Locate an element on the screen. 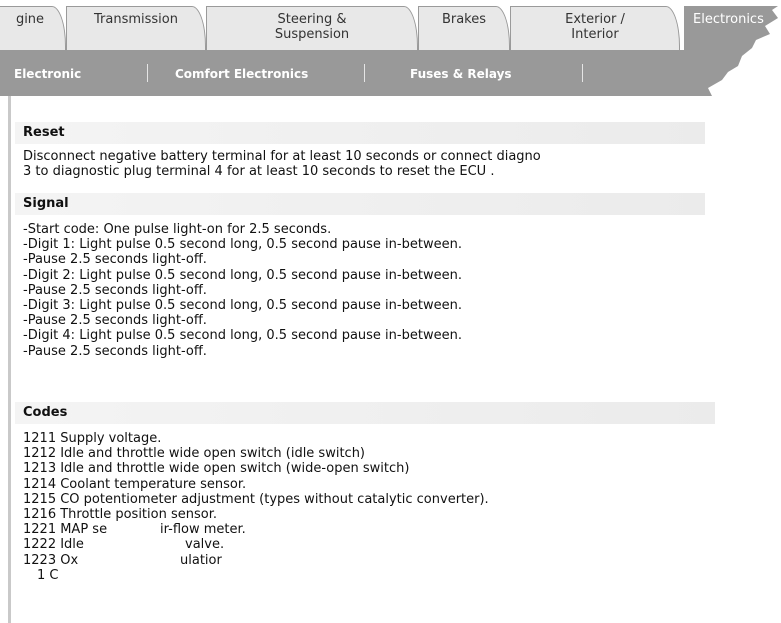  code-line: 1214 Coolant temperature sensor. is located at coordinates (135, 484).